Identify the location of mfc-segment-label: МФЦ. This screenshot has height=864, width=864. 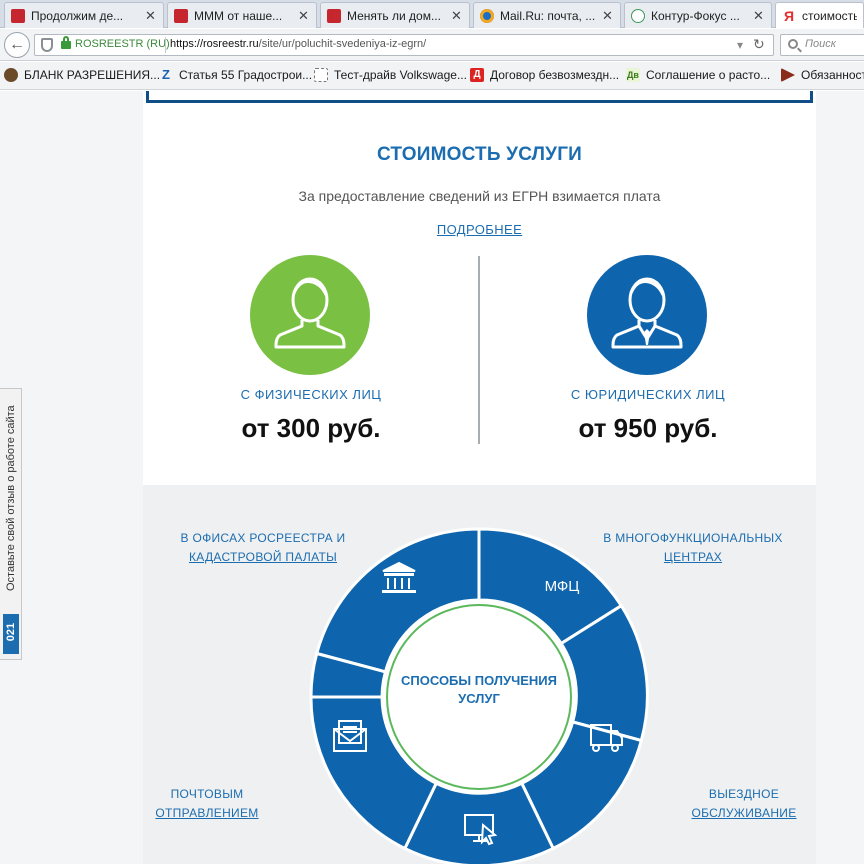
(562, 586).